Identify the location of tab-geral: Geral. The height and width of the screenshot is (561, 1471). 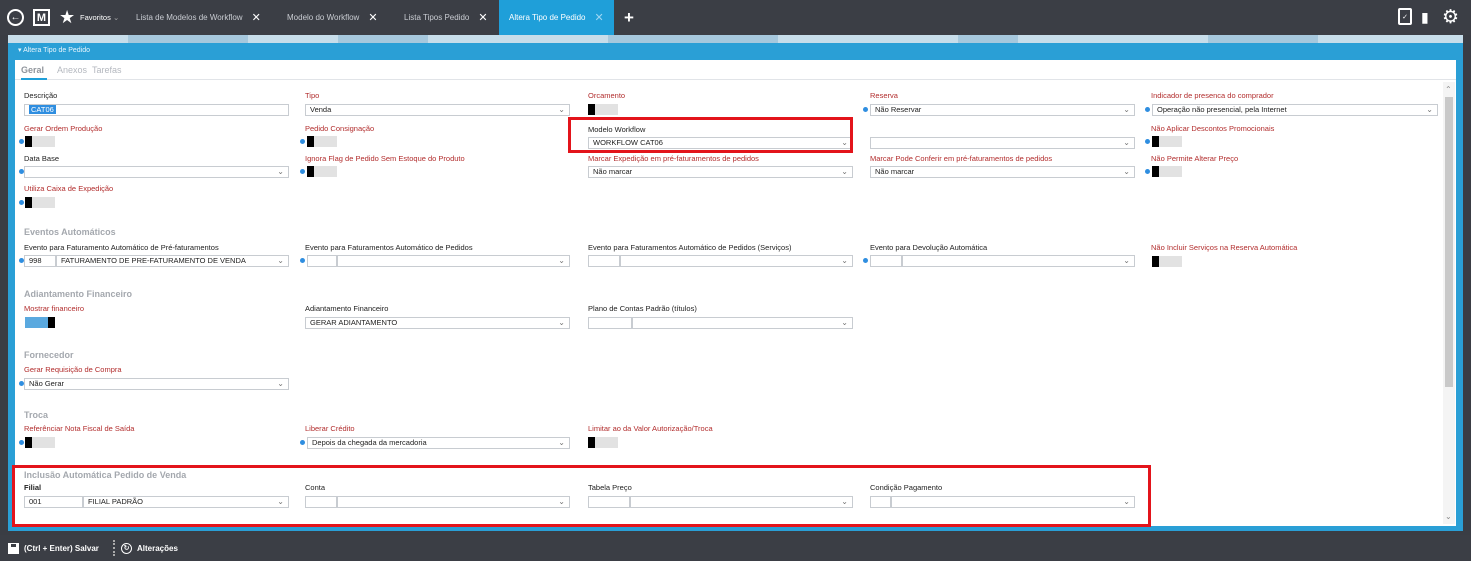
(32, 70).